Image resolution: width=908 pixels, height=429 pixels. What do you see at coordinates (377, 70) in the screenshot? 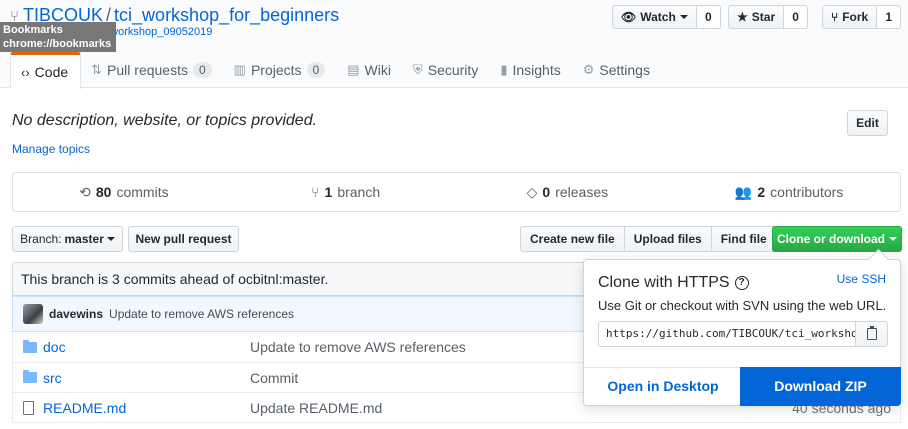
I see `tab-wiki-label: Wiki` at bounding box center [377, 70].